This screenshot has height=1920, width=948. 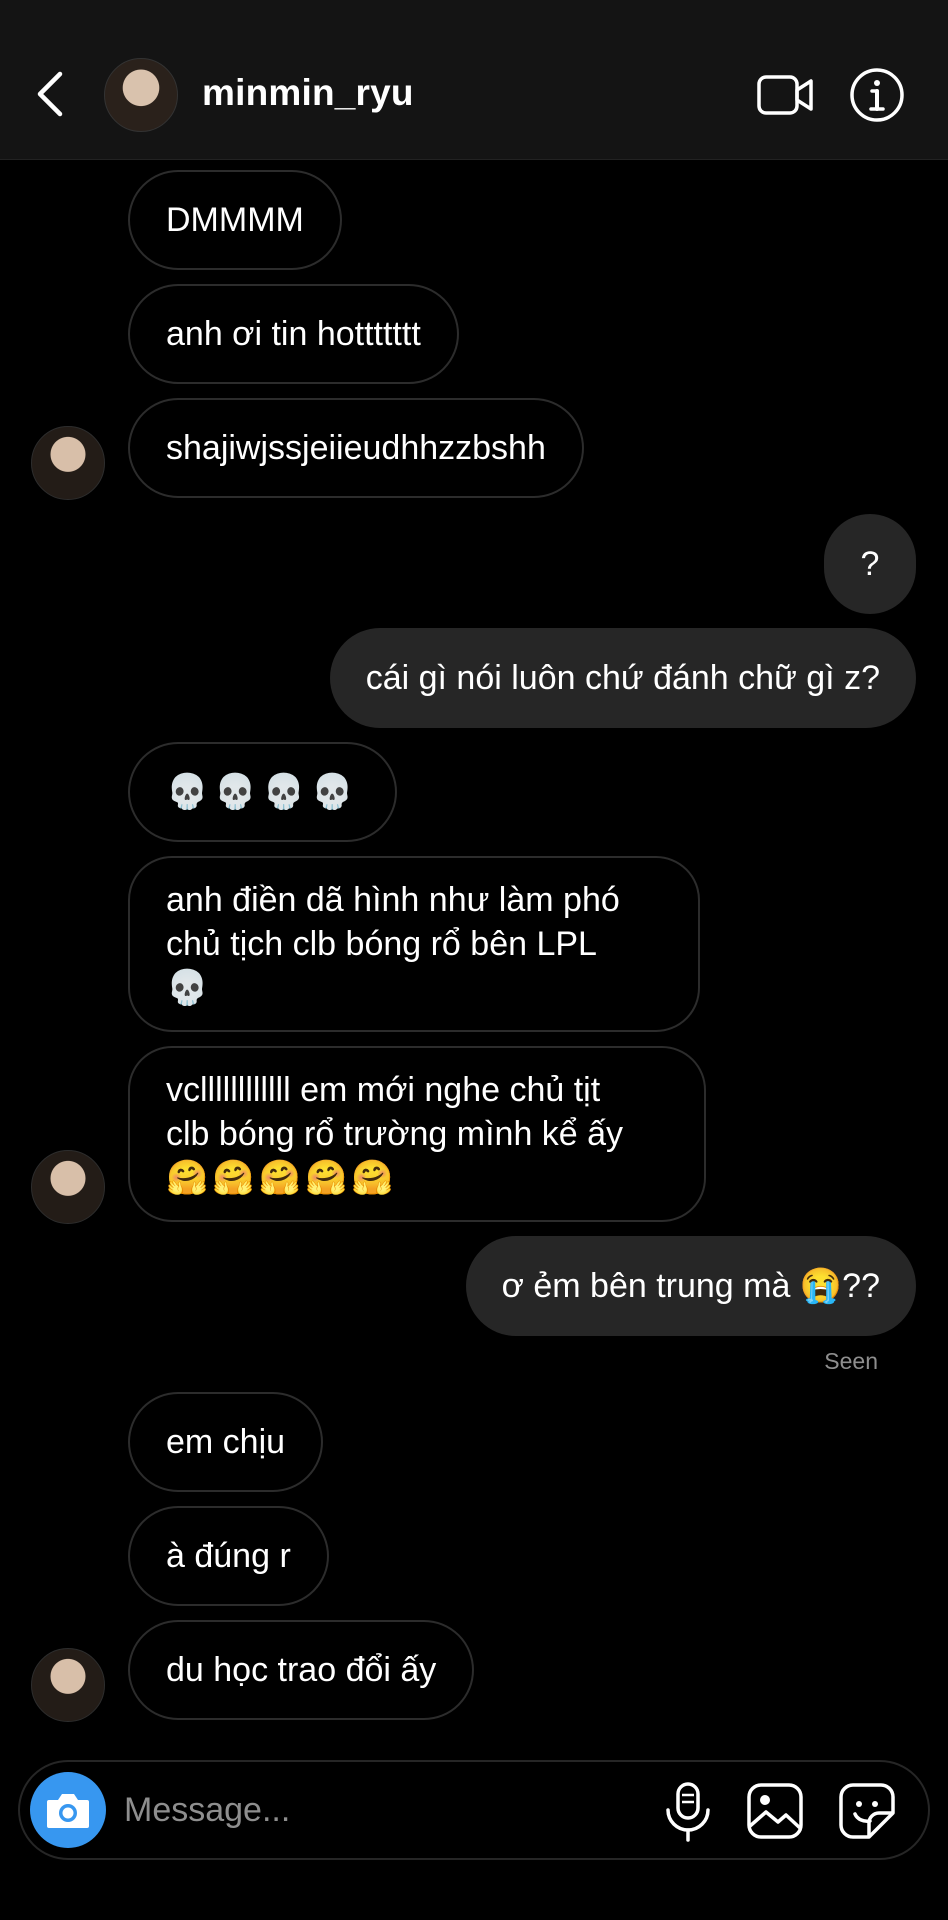 I want to click on message-input, so click(x=324, y=1810).